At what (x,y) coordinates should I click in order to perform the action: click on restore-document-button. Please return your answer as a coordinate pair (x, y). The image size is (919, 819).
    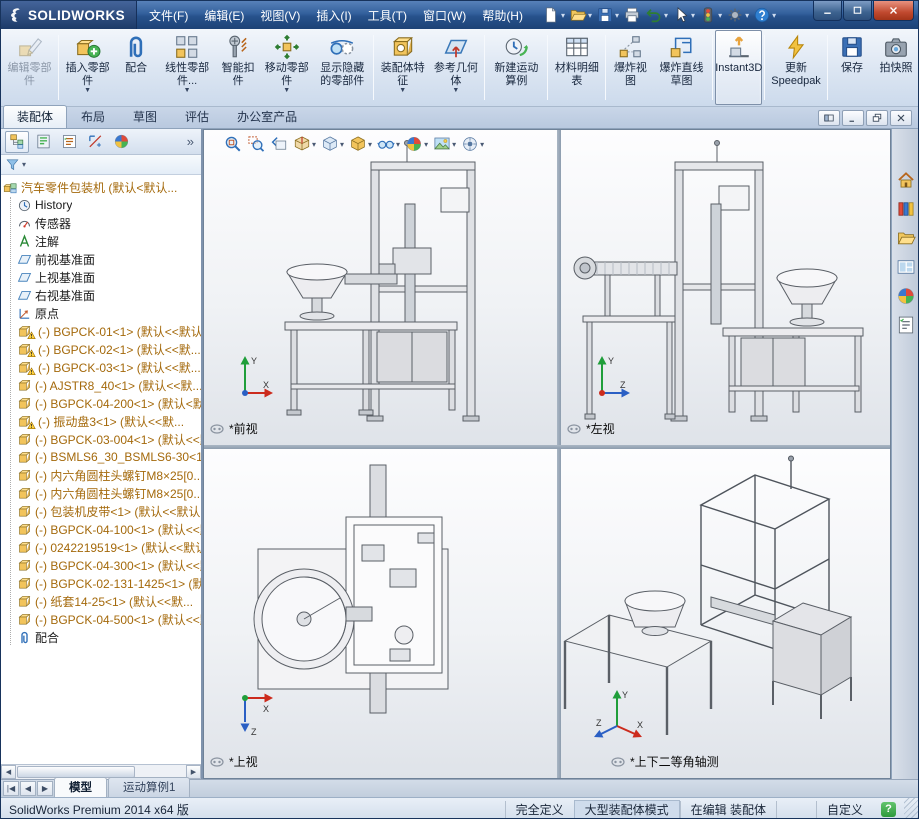
    Looking at the image, I should click on (877, 118).